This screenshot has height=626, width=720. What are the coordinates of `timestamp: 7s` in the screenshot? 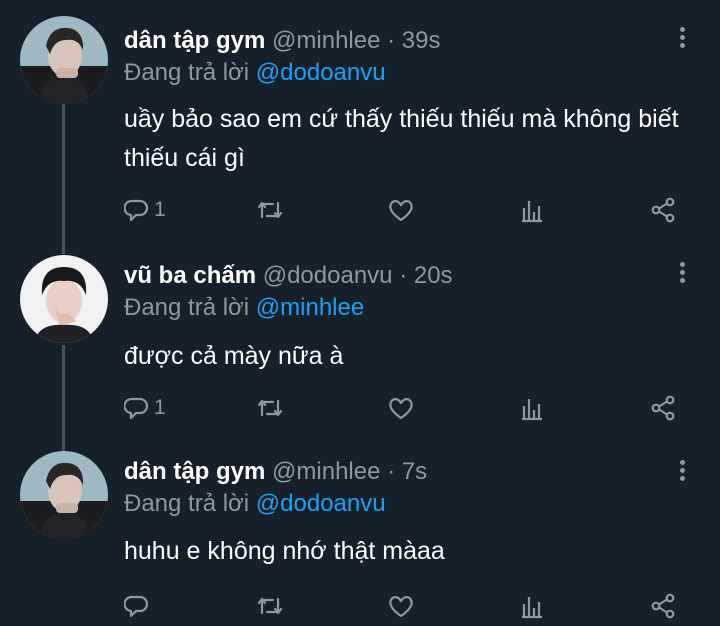 It's located at (414, 471).